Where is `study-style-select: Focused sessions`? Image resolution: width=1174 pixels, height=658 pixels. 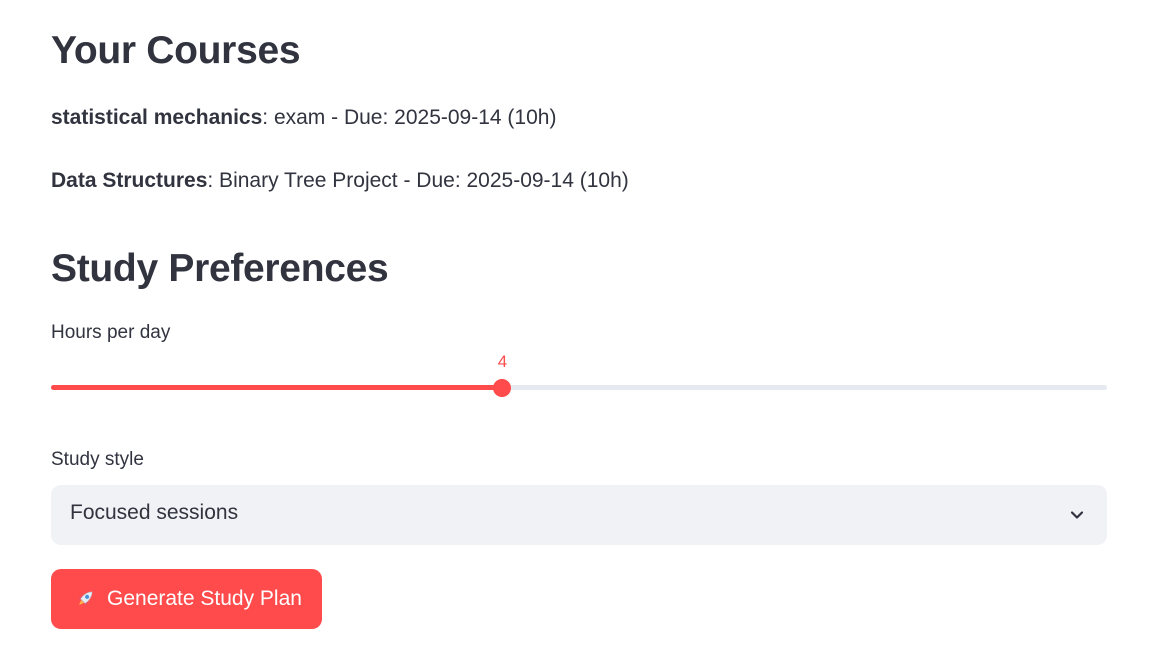 study-style-select: Focused sessions is located at coordinates (579, 515).